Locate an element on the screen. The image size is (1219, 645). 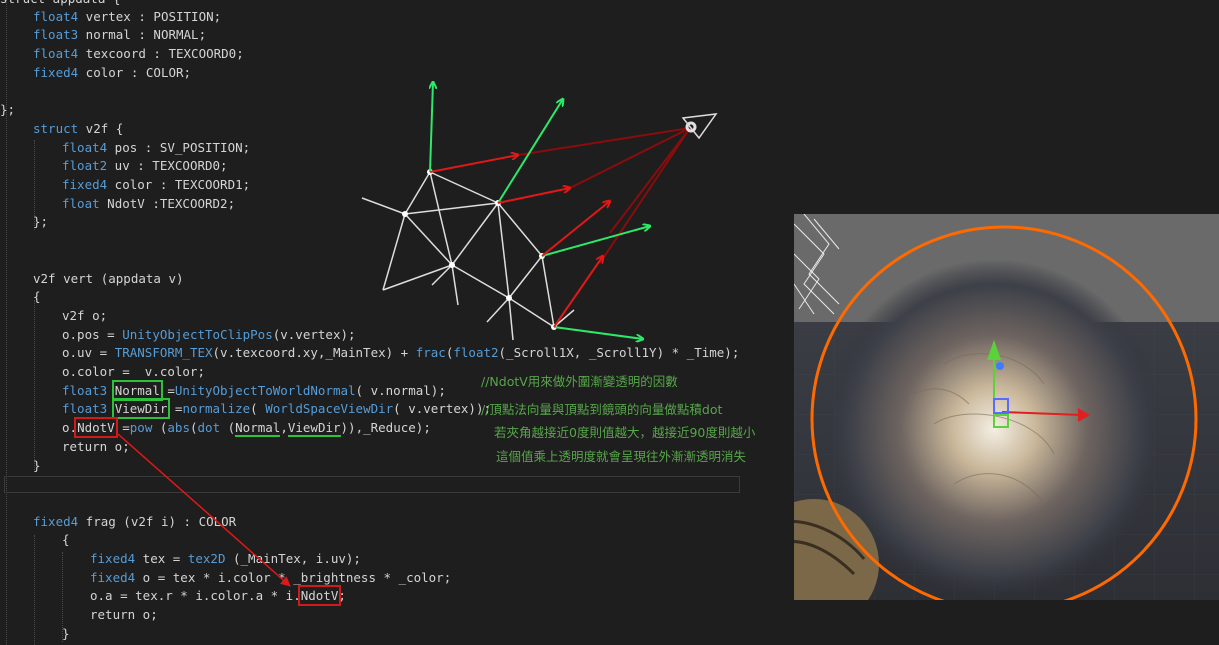
normal-arrows is located at coordinates (540, 210).